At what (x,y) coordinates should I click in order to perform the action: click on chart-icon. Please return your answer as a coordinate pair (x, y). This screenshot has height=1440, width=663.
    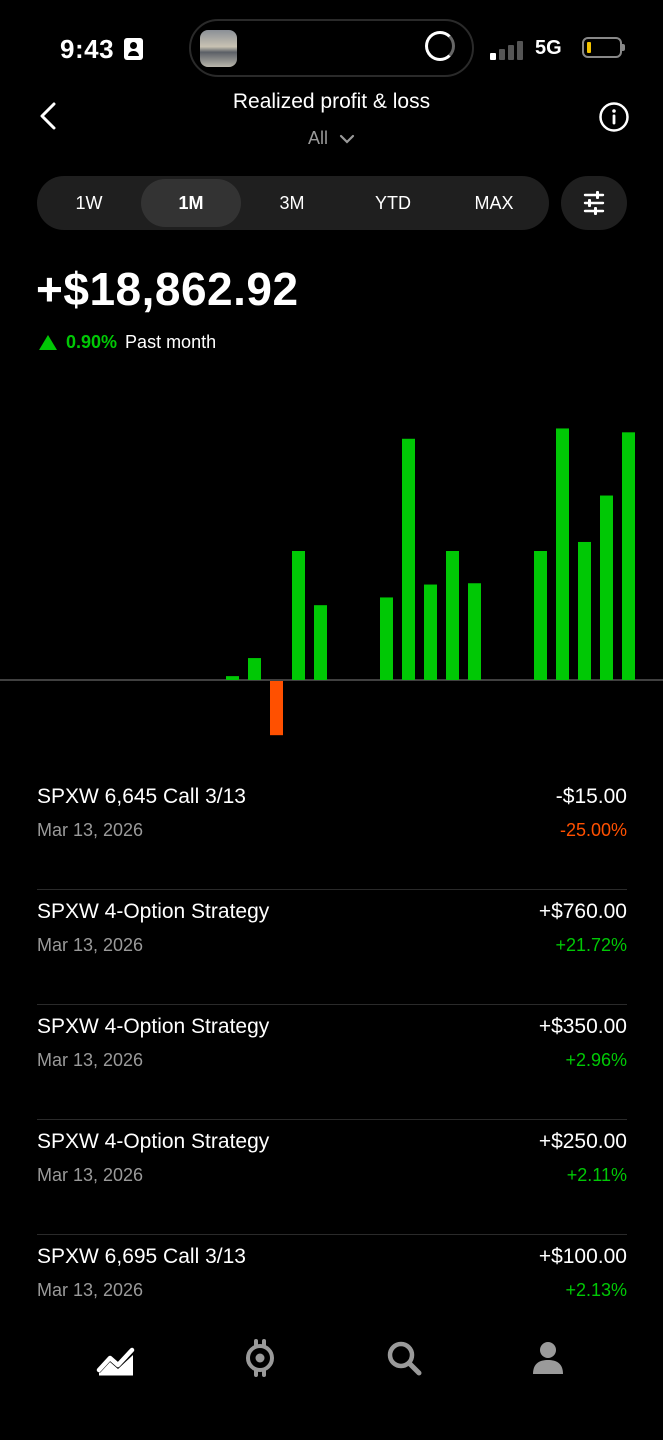
    Looking at the image, I should click on (115, 1361).